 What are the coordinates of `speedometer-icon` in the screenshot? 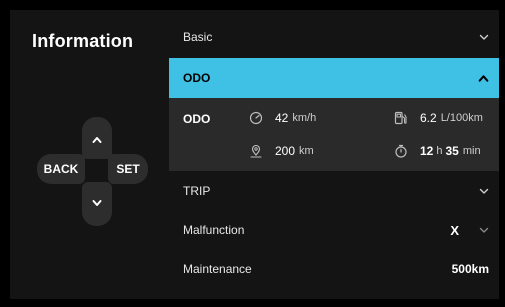 It's located at (256, 118).